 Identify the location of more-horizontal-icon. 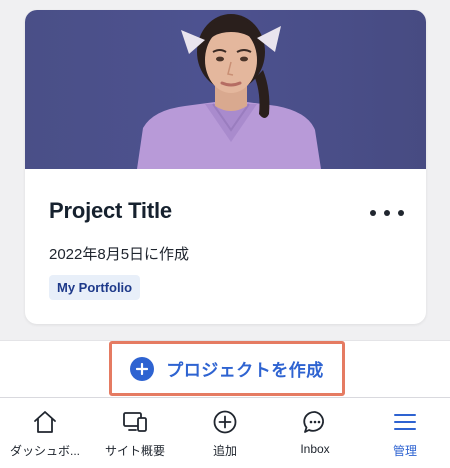
(373, 213).